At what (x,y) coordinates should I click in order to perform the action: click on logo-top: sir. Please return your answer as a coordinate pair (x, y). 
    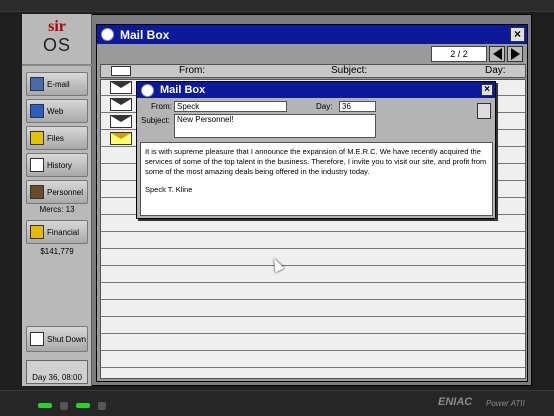
    Looking at the image, I should click on (57, 26).